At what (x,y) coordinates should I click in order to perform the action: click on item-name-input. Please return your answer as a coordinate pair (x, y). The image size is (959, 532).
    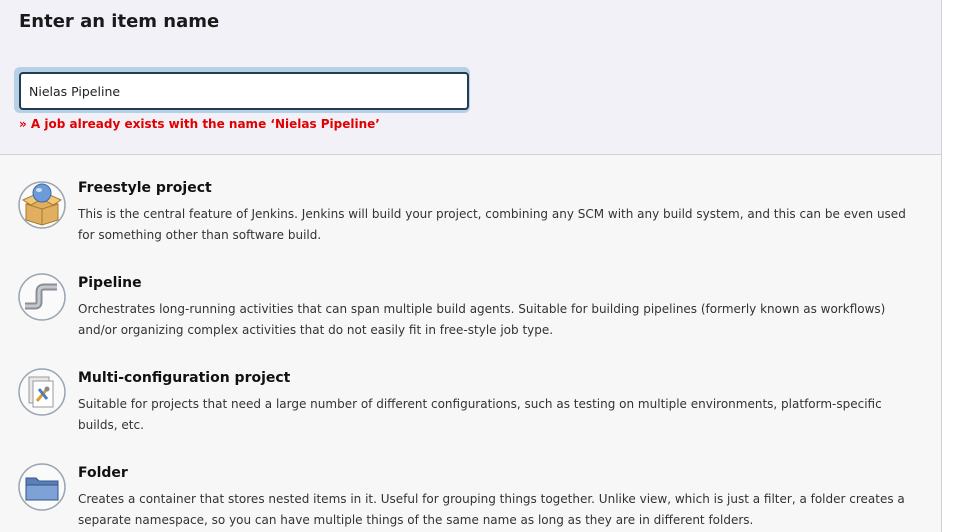
    Looking at the image, I should click on (244, 91).